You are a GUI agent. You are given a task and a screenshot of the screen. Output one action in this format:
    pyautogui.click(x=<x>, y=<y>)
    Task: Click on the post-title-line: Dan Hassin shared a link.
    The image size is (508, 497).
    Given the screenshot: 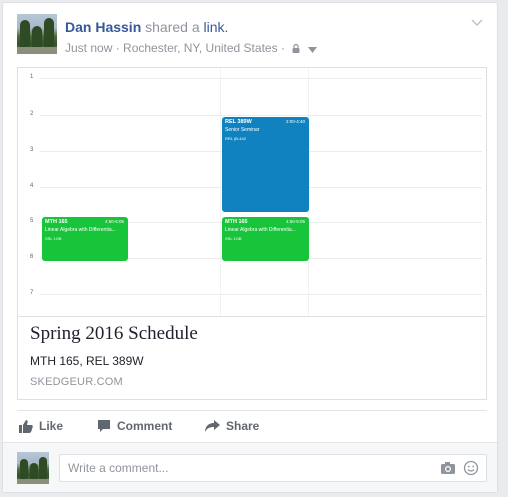 What is the action you would take?
    pyautogui.click(x=146, y=27)
    